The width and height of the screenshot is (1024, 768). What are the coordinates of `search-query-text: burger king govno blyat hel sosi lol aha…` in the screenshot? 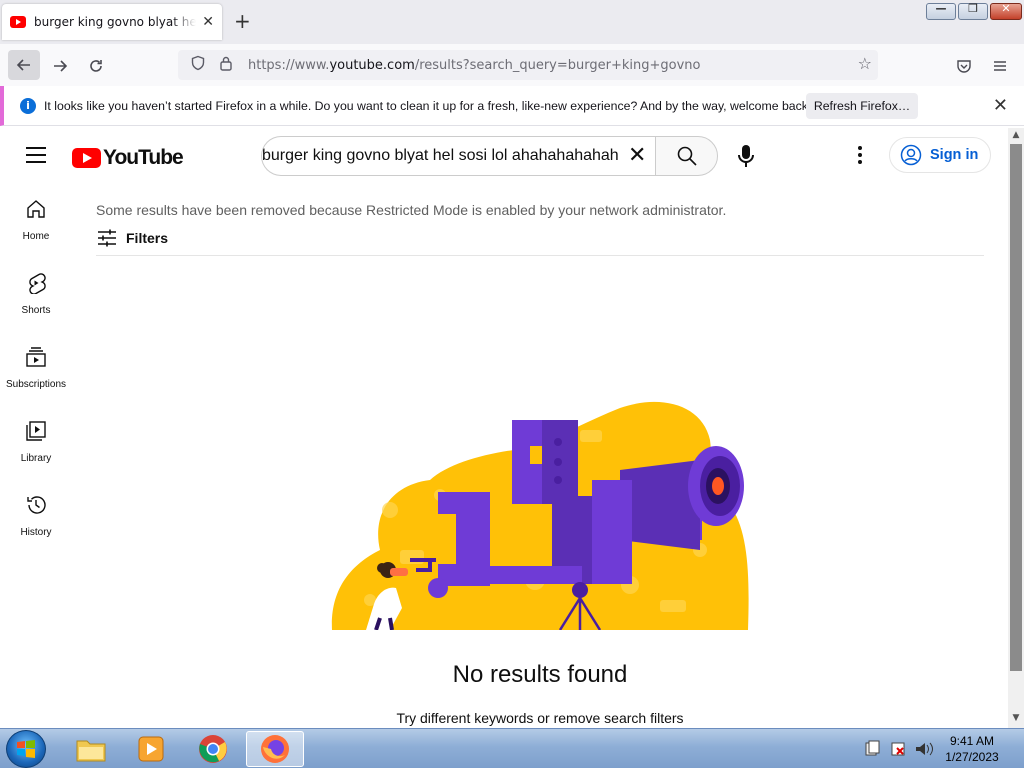 It's located at (440, 155).